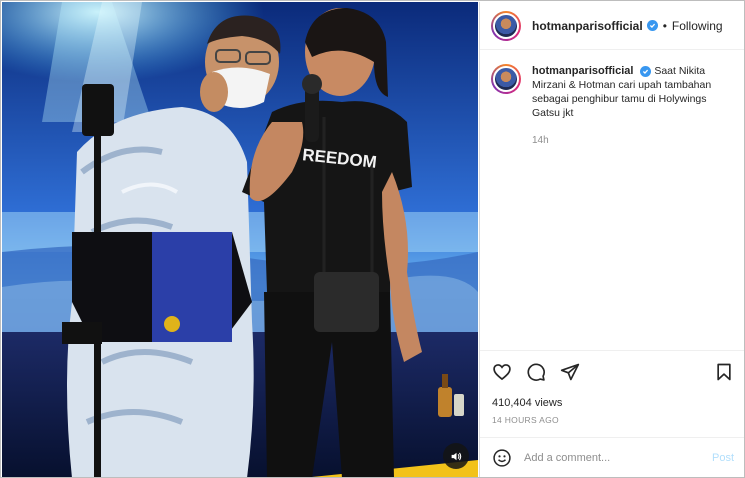 This screenshot has width=745, height=478. I want to click on comment-form: Post, so click(612, 457).